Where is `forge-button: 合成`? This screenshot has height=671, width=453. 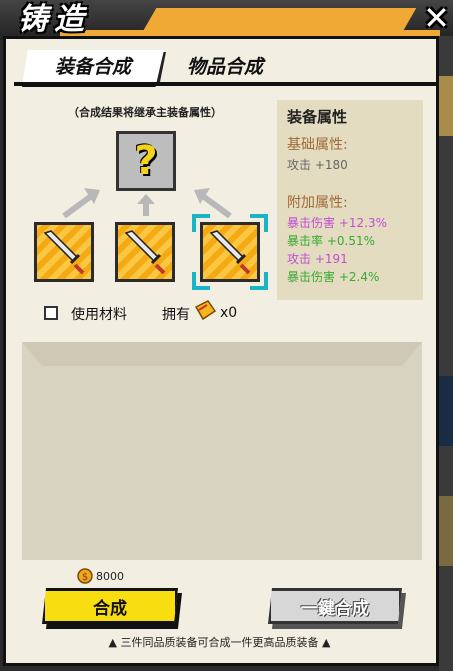
forge-button: 合成 is located at coordinates (110, 606).